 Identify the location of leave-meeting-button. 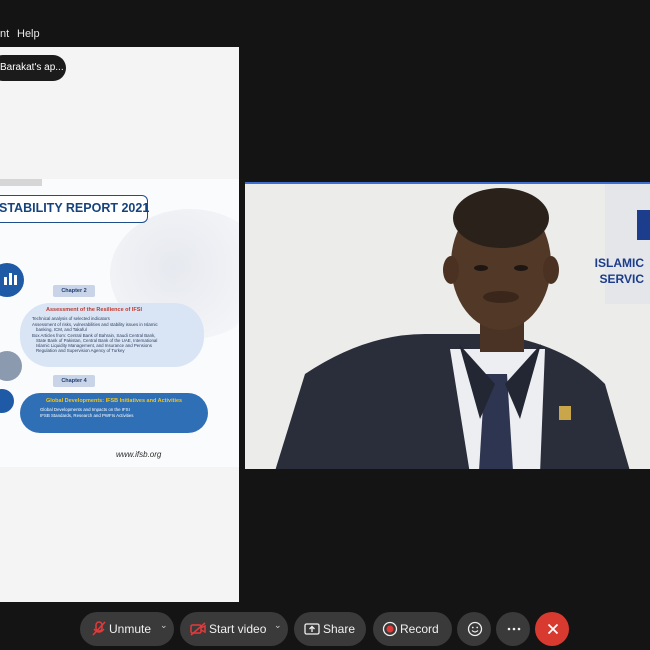
(552, 629).